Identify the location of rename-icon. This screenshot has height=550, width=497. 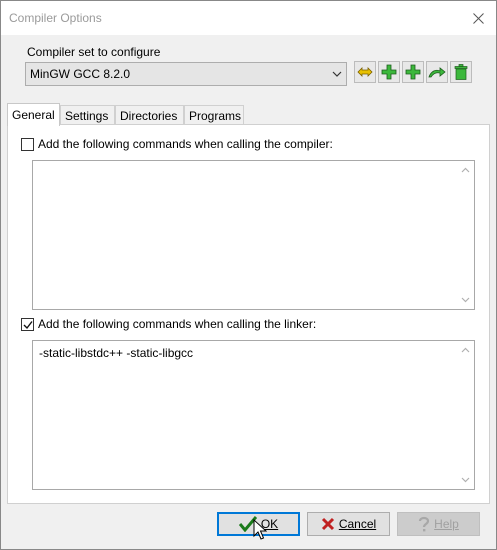
(365, 72).